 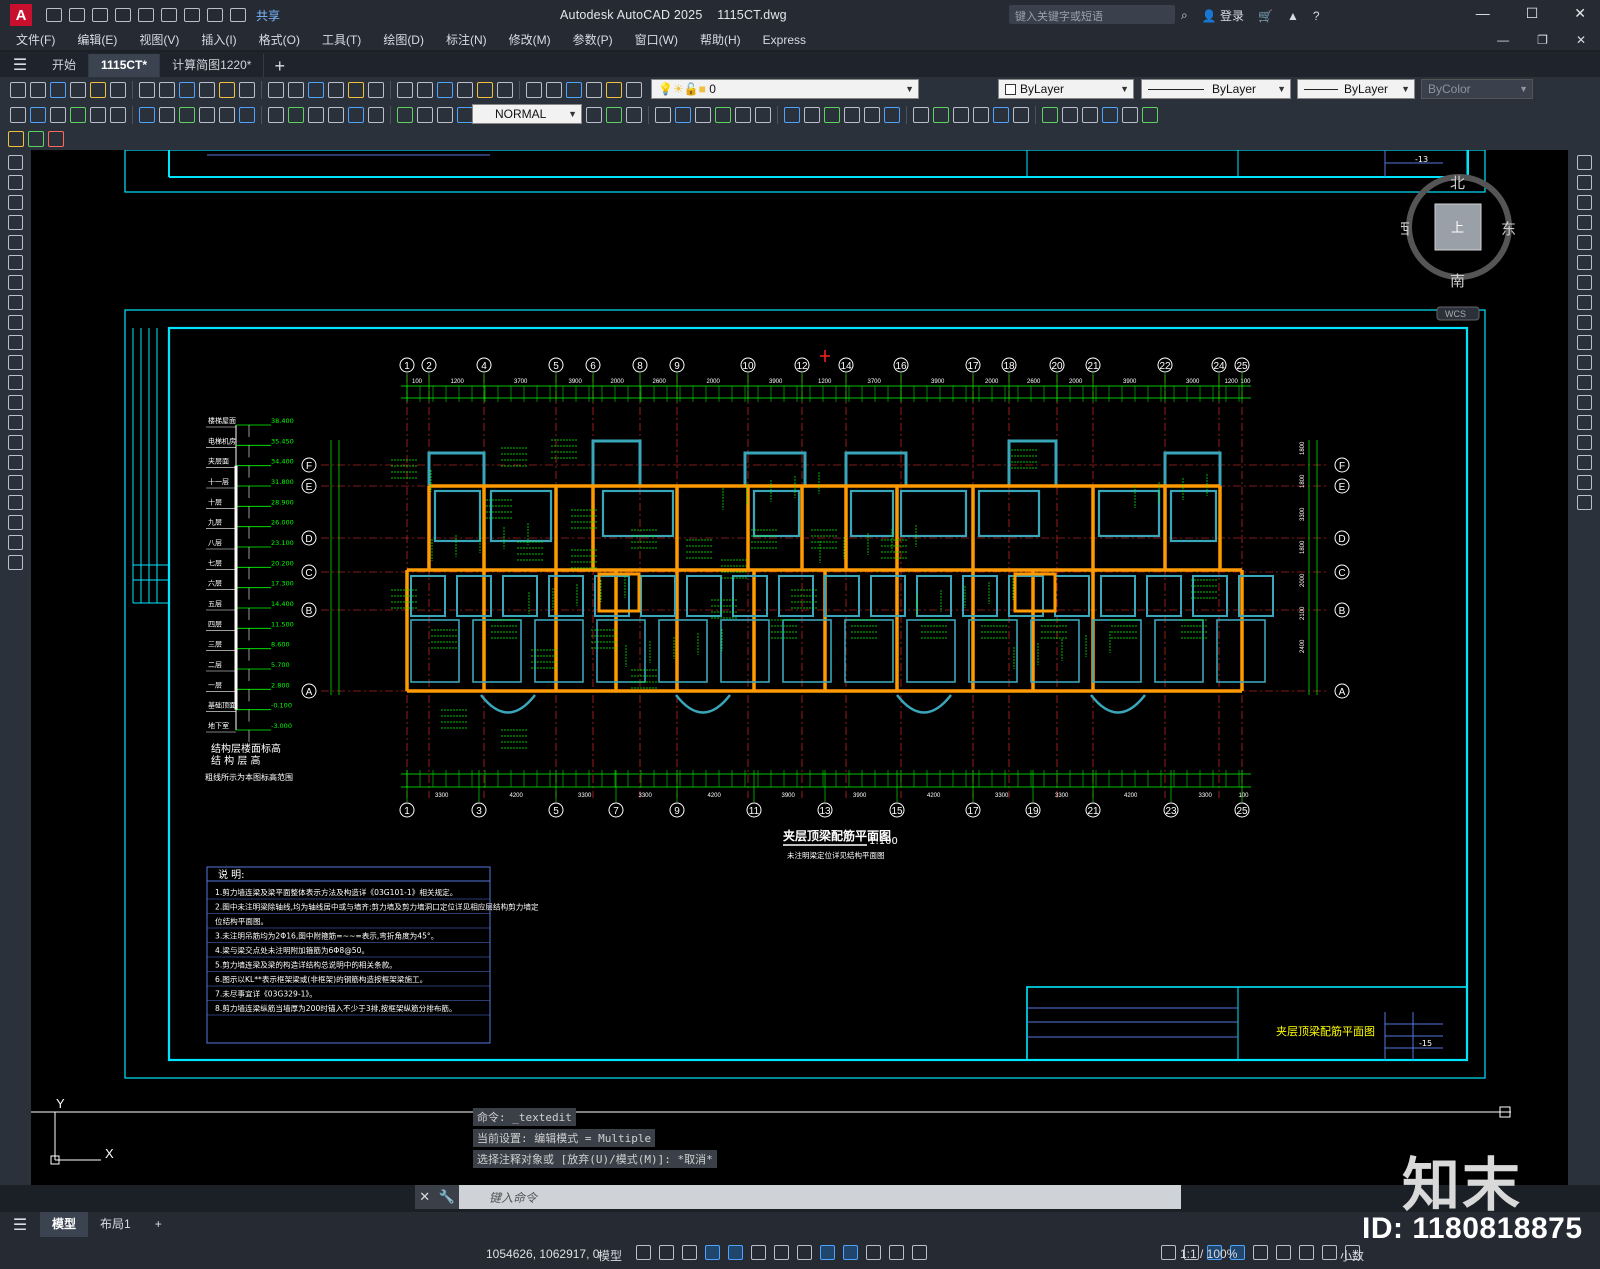 I want to click on tab-model: 模型, so click(x=64, y=1224).